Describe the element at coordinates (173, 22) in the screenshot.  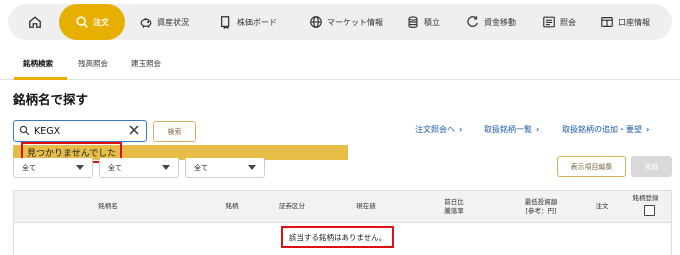
I see `nav-label-assets: 資産状況` at that location.